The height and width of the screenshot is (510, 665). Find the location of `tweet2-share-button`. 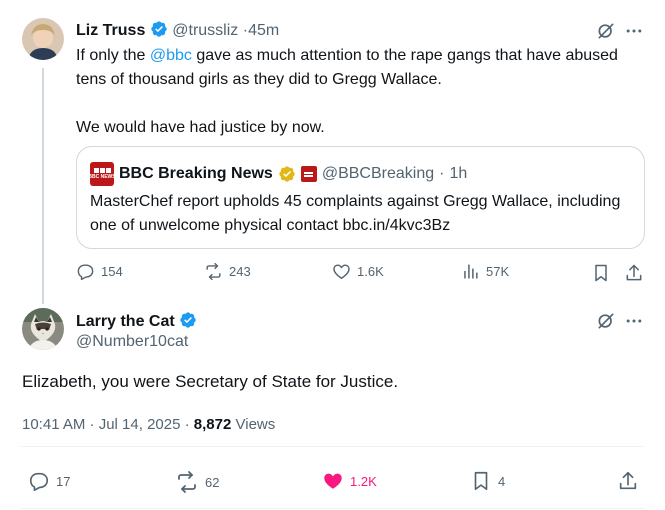

tweet2-share-button is located at coordinates (628, 483).